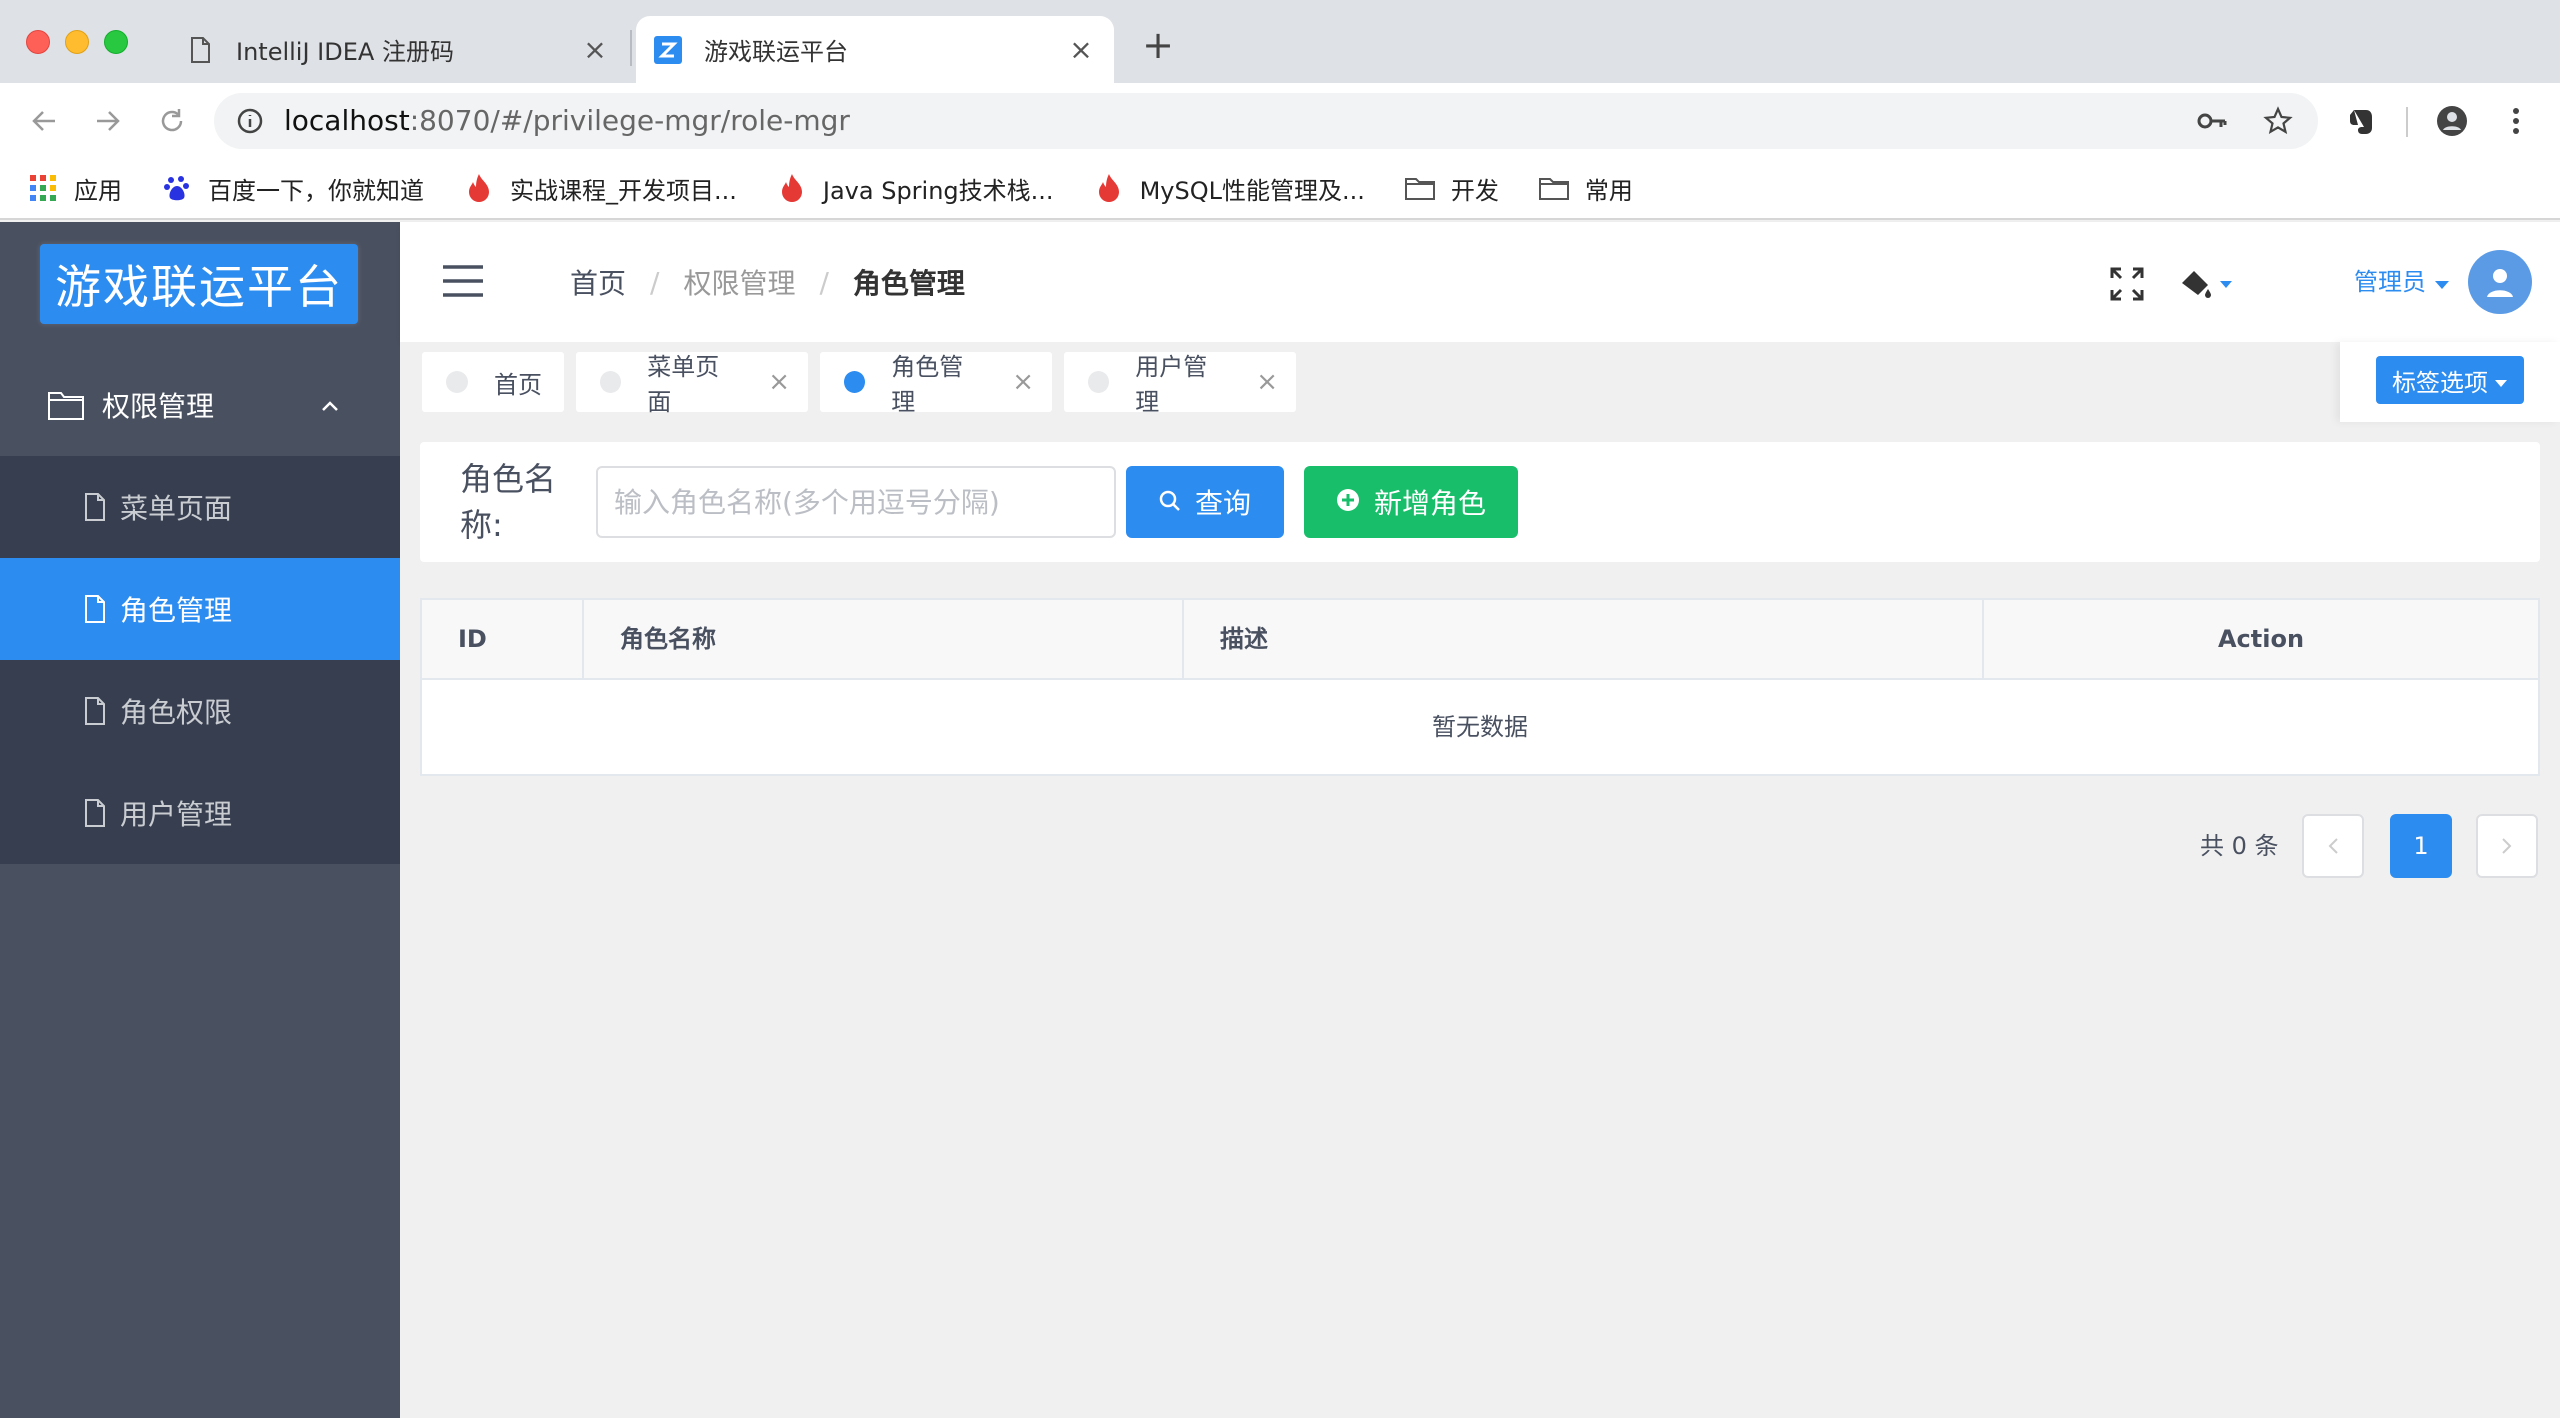 This screenshot has height=1418, width=2560. What do you see at coordinates (38, 42) in the screenshot?
I see `window-close-button` at bounding box center [38, 42].